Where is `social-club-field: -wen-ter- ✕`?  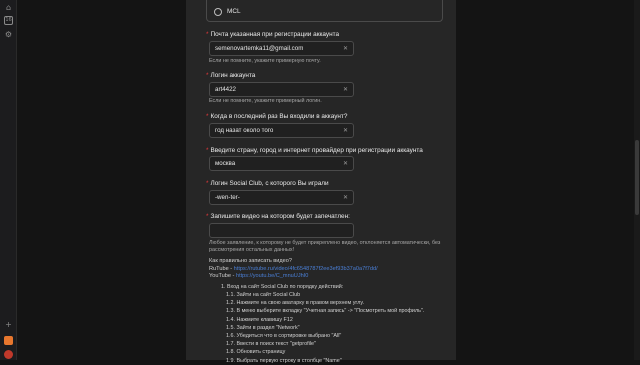 social-club-field: -wen-ter- ✕ is located at coordinates (281, 197).